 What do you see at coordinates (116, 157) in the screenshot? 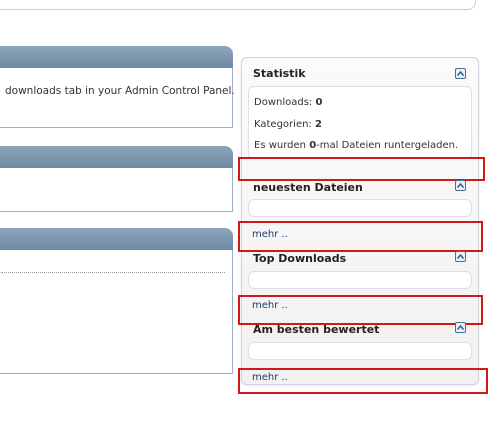
I see `left-panel-2-header` at bounding box center [116, 157].